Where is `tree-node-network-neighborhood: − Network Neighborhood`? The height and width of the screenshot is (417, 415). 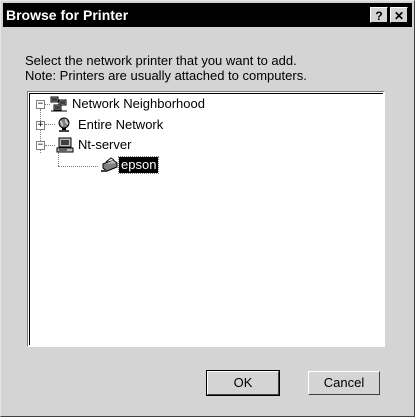 tree-node-network-neighborhood: − Network Neighborhood is located at coordinates (130, 104).